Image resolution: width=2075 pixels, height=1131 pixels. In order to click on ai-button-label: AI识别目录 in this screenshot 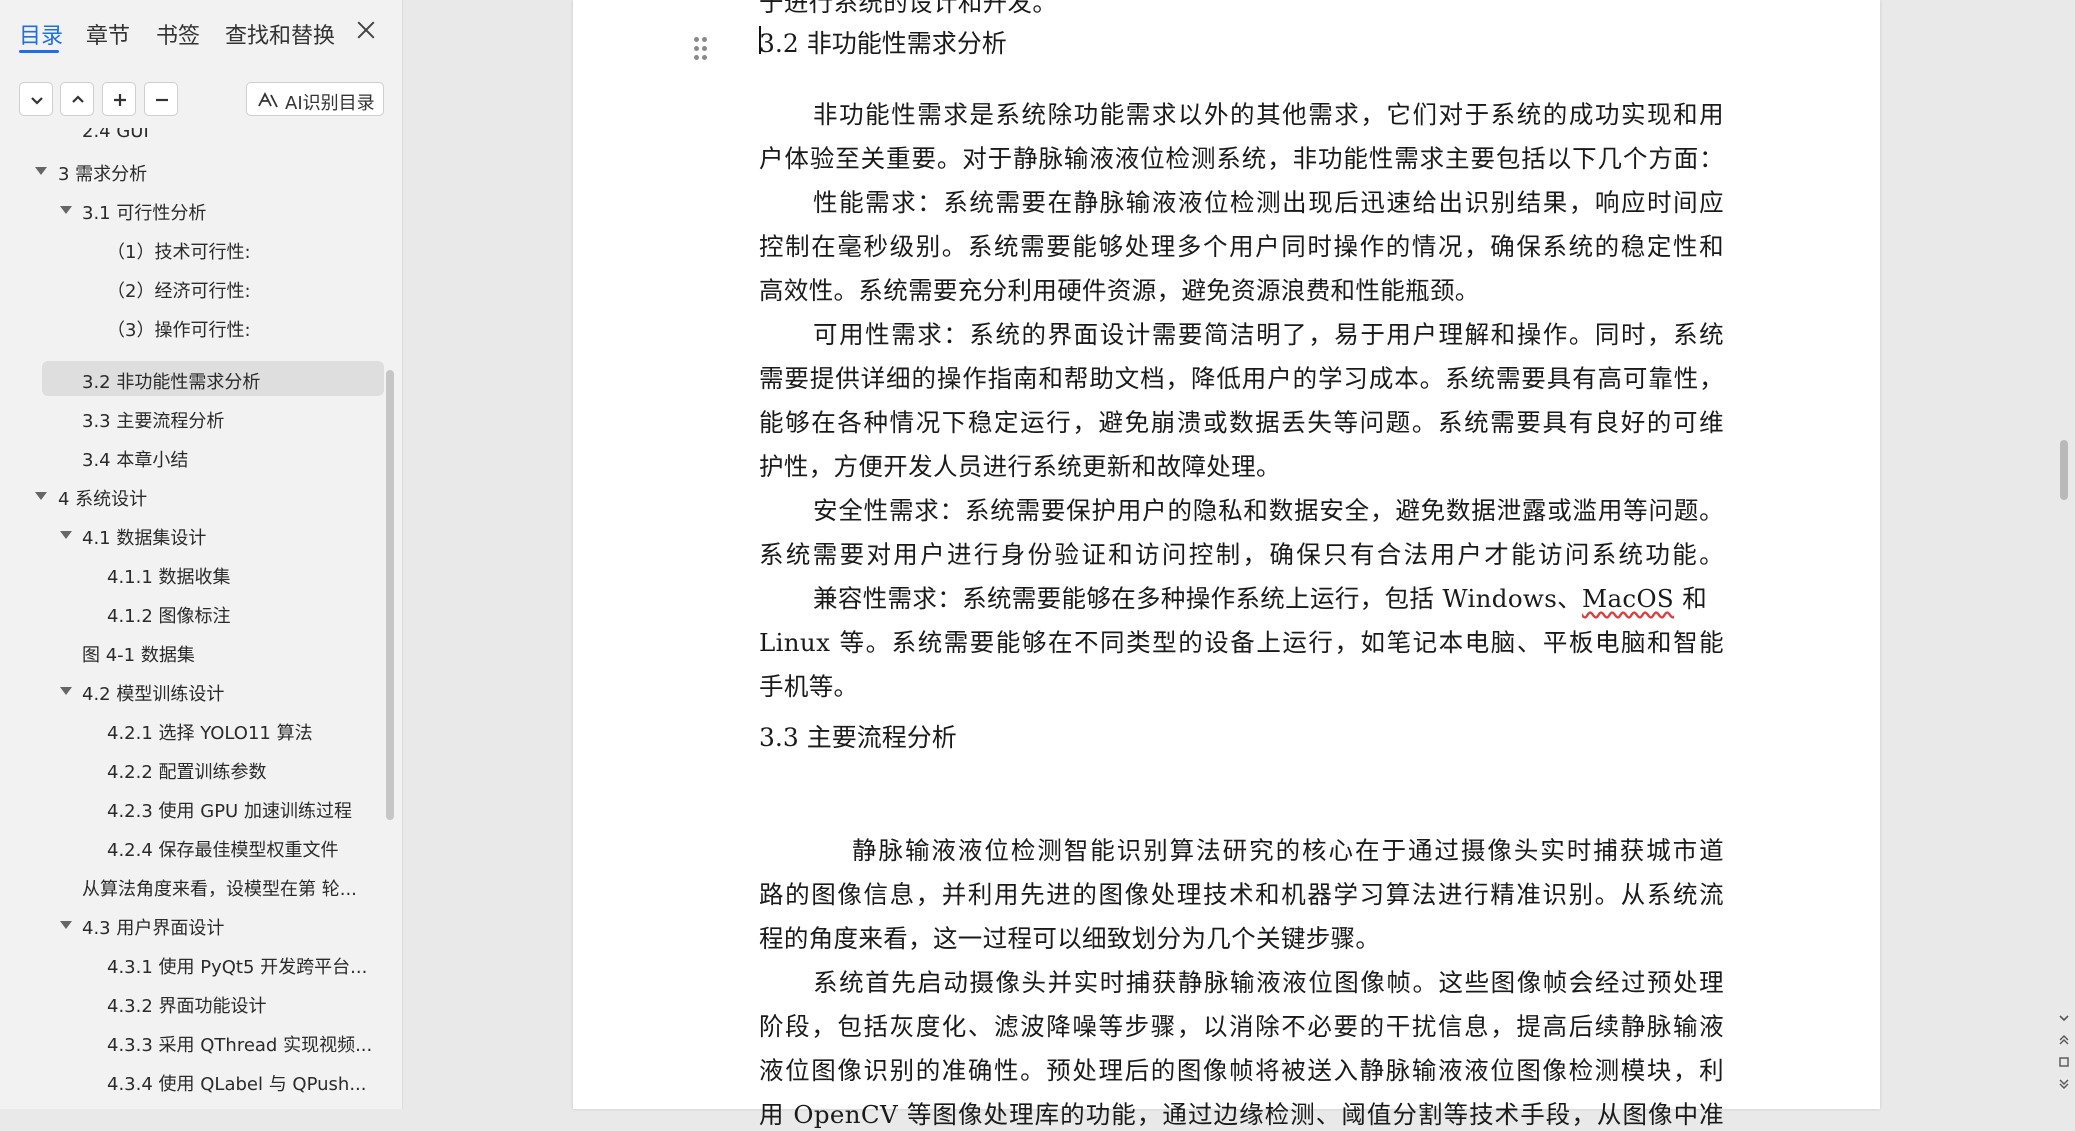, I will do `click(330, 103)`.